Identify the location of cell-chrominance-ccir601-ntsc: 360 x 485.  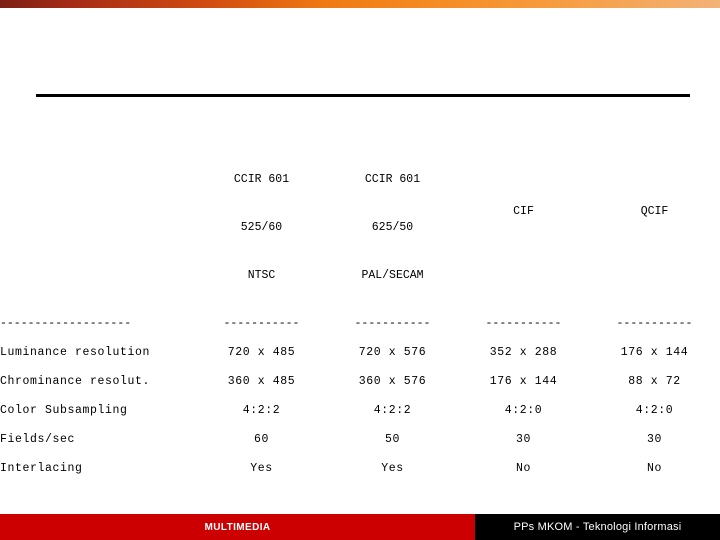
(261, 381).